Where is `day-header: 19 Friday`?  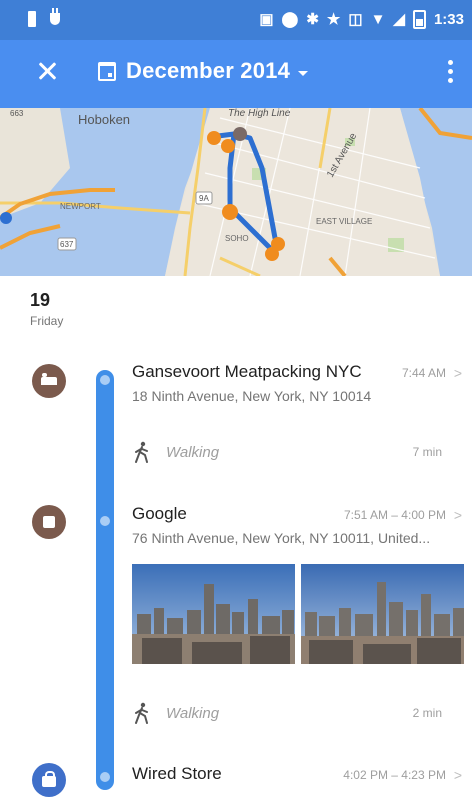
day-header: 19 Friday is located at coordinates (46, 309).